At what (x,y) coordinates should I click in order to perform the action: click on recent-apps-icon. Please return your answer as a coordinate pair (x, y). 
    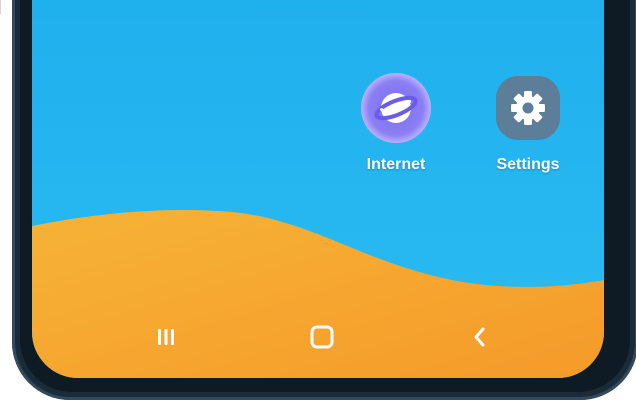
    Looking at the image, I should click on (166, 337).